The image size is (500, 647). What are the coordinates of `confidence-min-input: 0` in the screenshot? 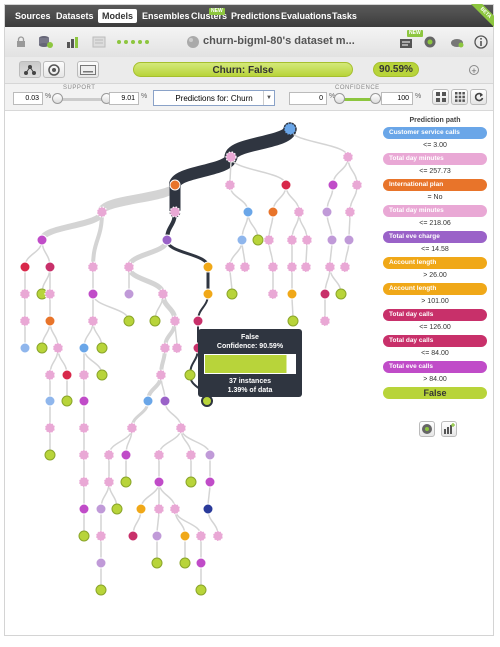 It's located at (308, 98).